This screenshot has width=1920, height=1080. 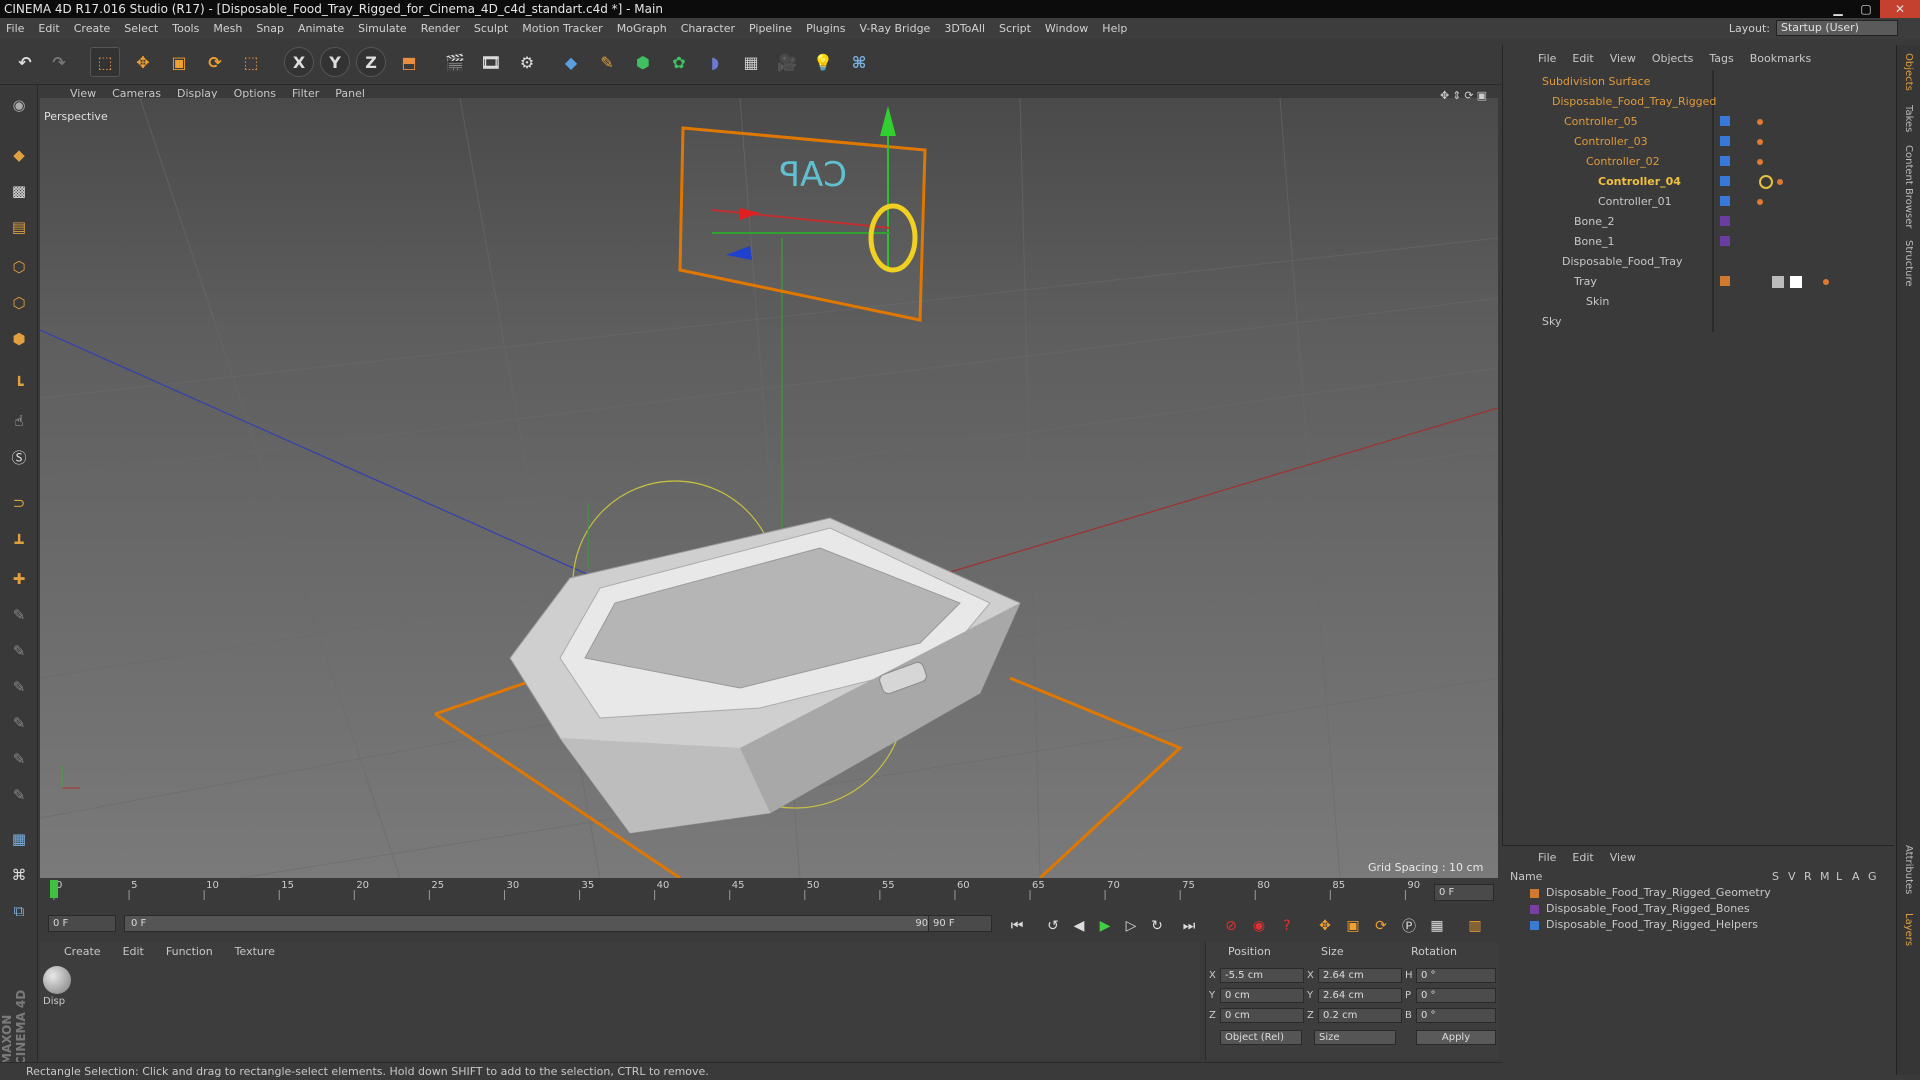 I want to click on previous-frame-icon: ◀, so click(x=1079, y=926).